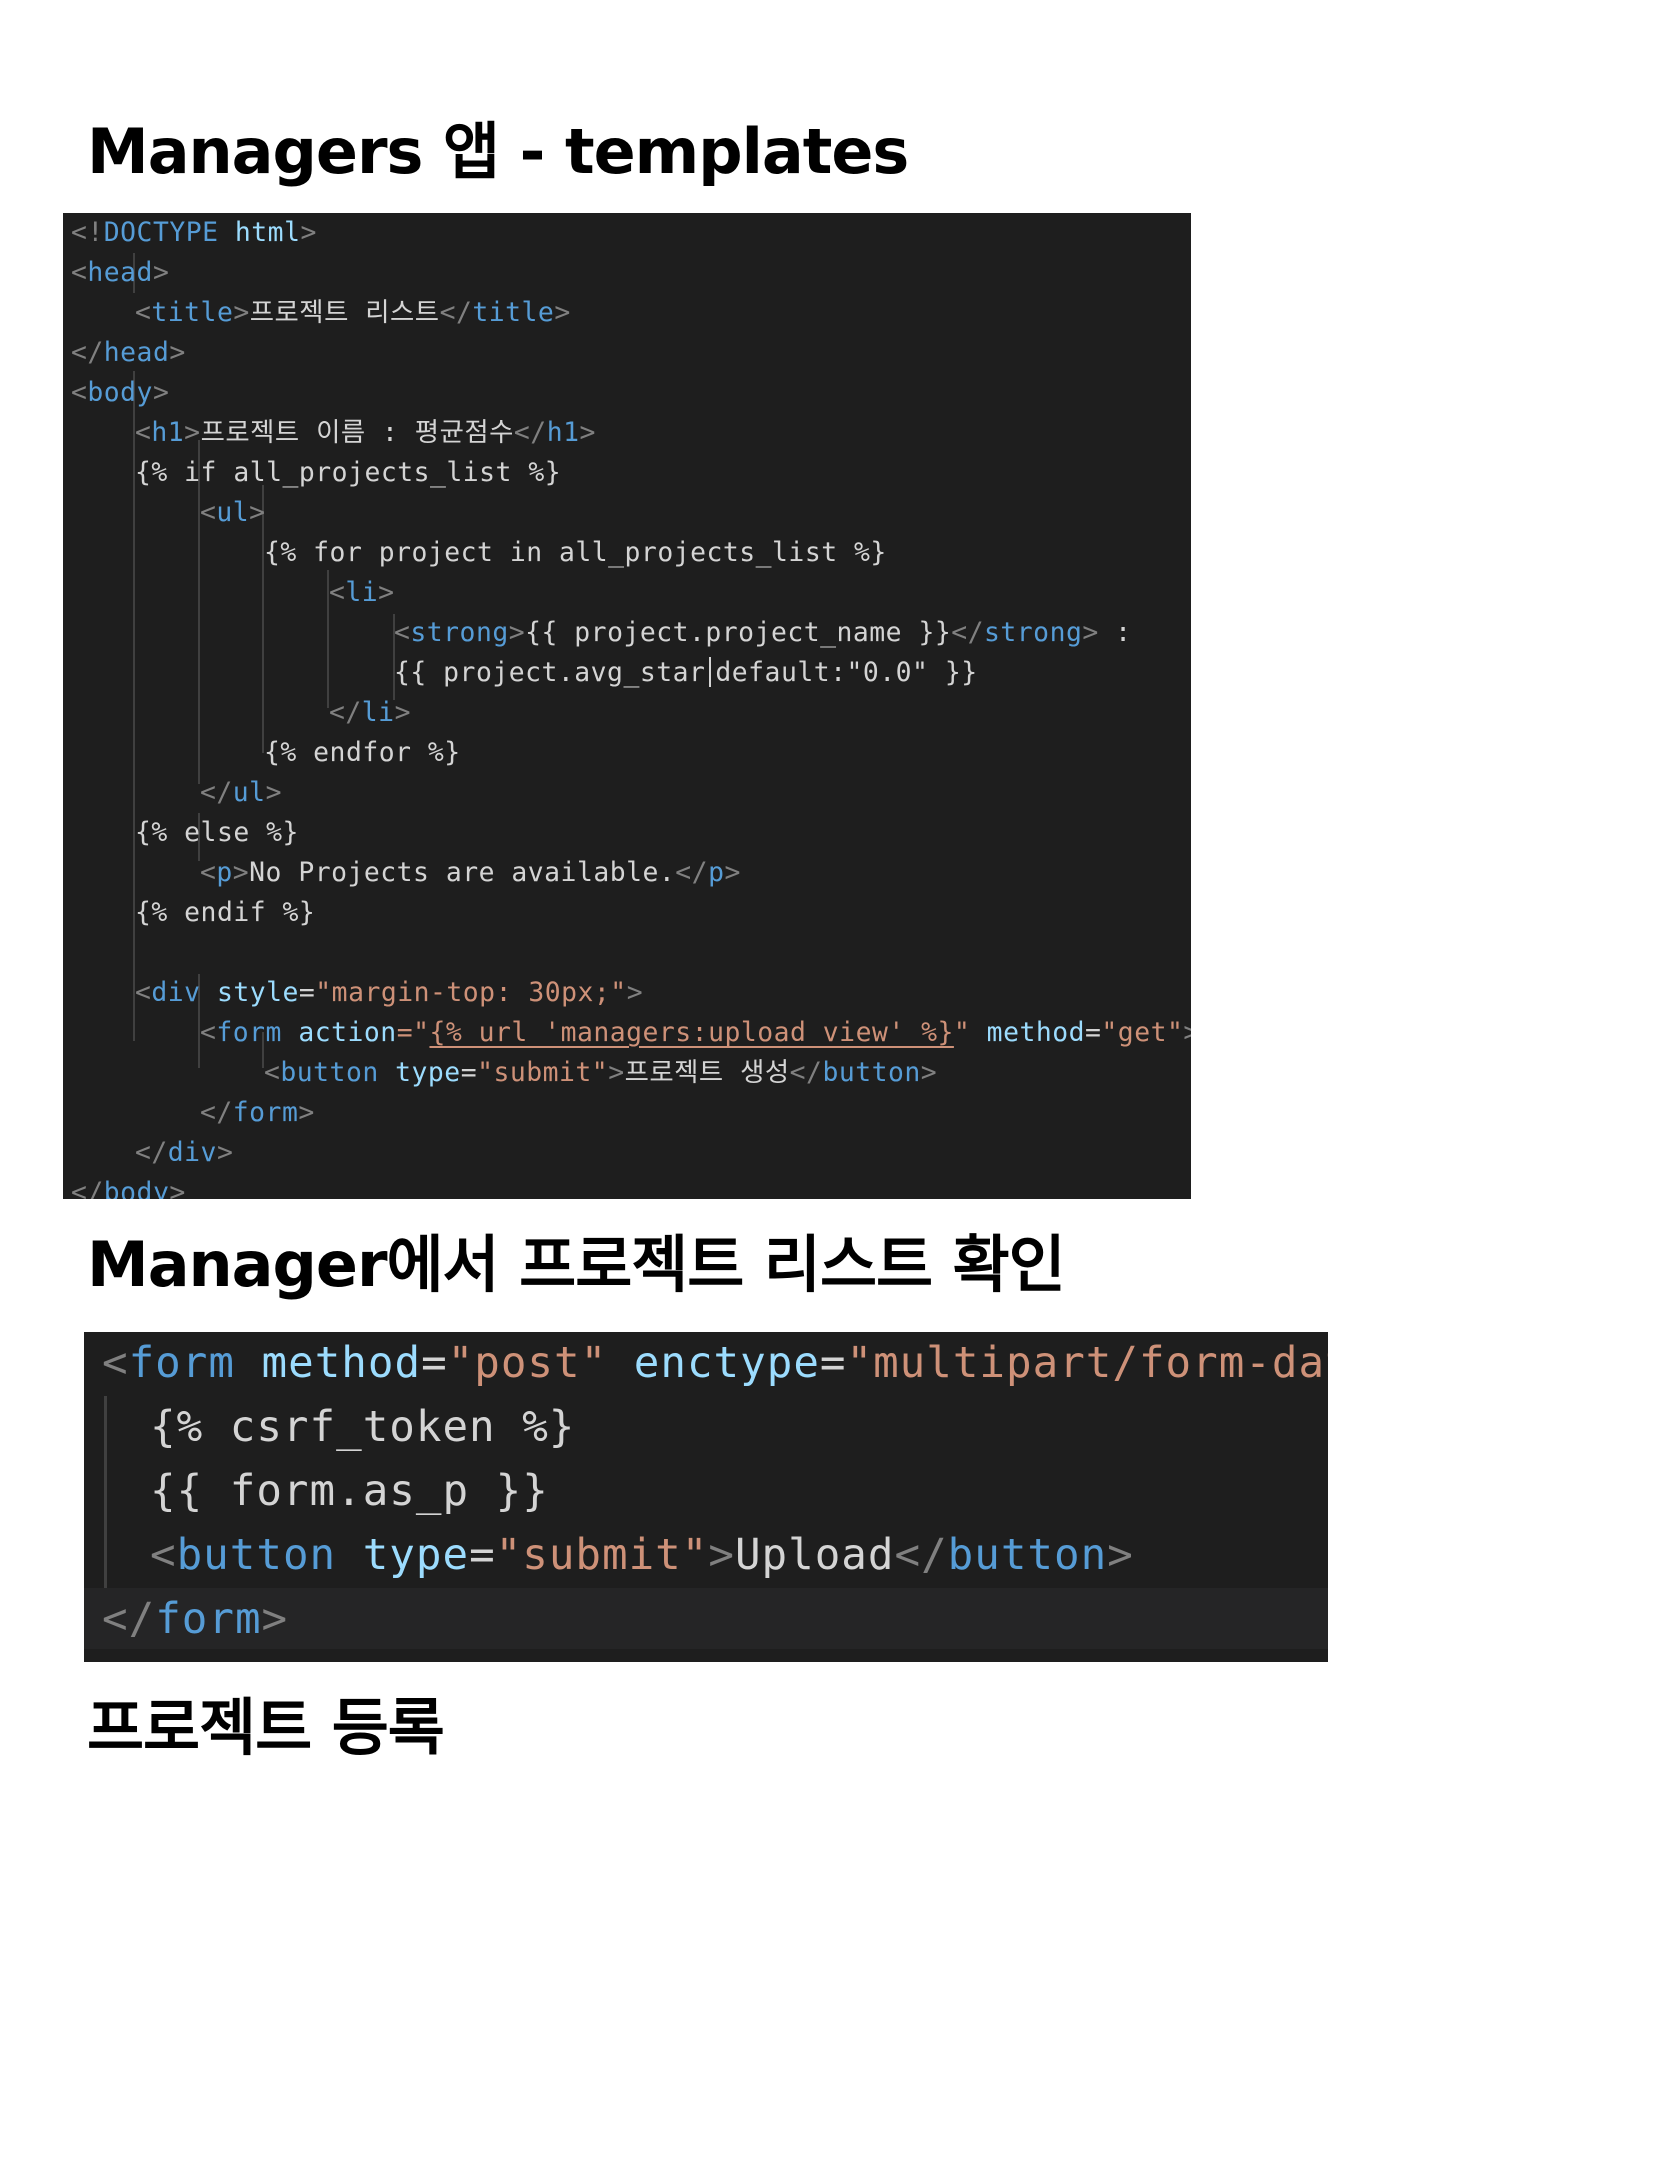 The image size is (1668, 2157). What do you see at coordinates (362, 592) in the screenshot?
I see `code-line-10: <li>` at bounding box center [362, 592].